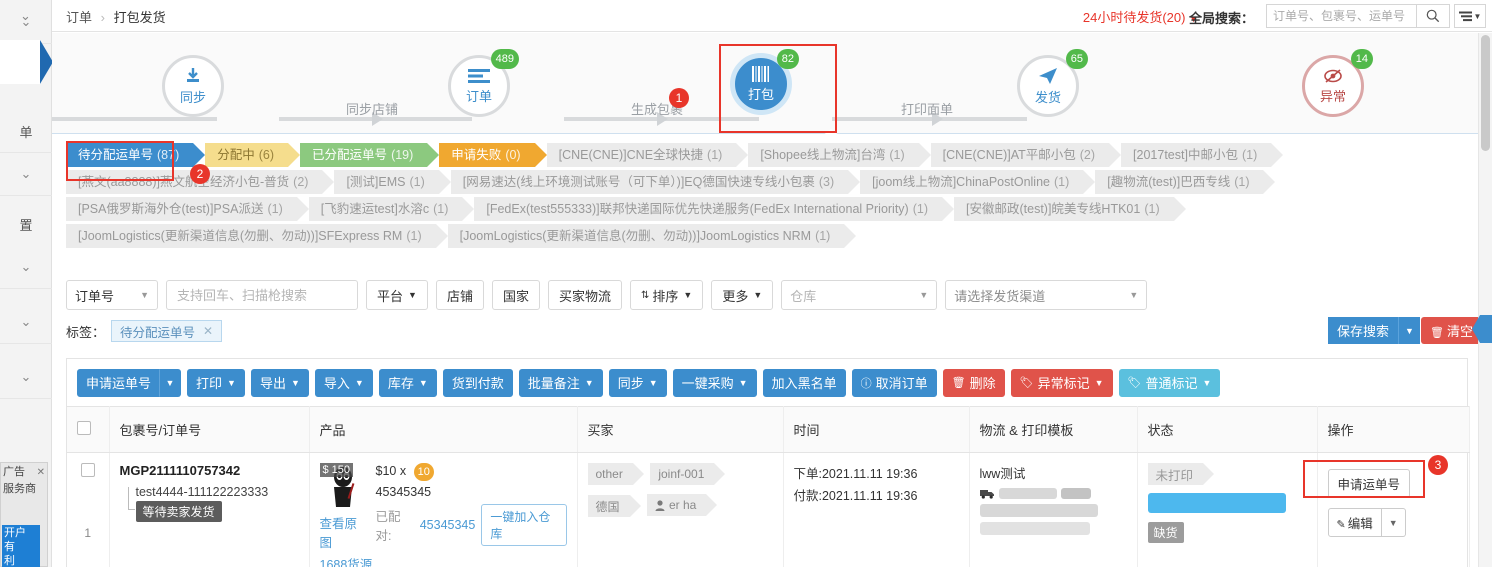 The height and width of the screenshot is (567, 1492). What do you see at coordinates (1026, 155) in the screenshot?
I see `channel-tab-6: [CNE(CNE)]AT平邮小包 (2)` at bounding box center [1026, 155].